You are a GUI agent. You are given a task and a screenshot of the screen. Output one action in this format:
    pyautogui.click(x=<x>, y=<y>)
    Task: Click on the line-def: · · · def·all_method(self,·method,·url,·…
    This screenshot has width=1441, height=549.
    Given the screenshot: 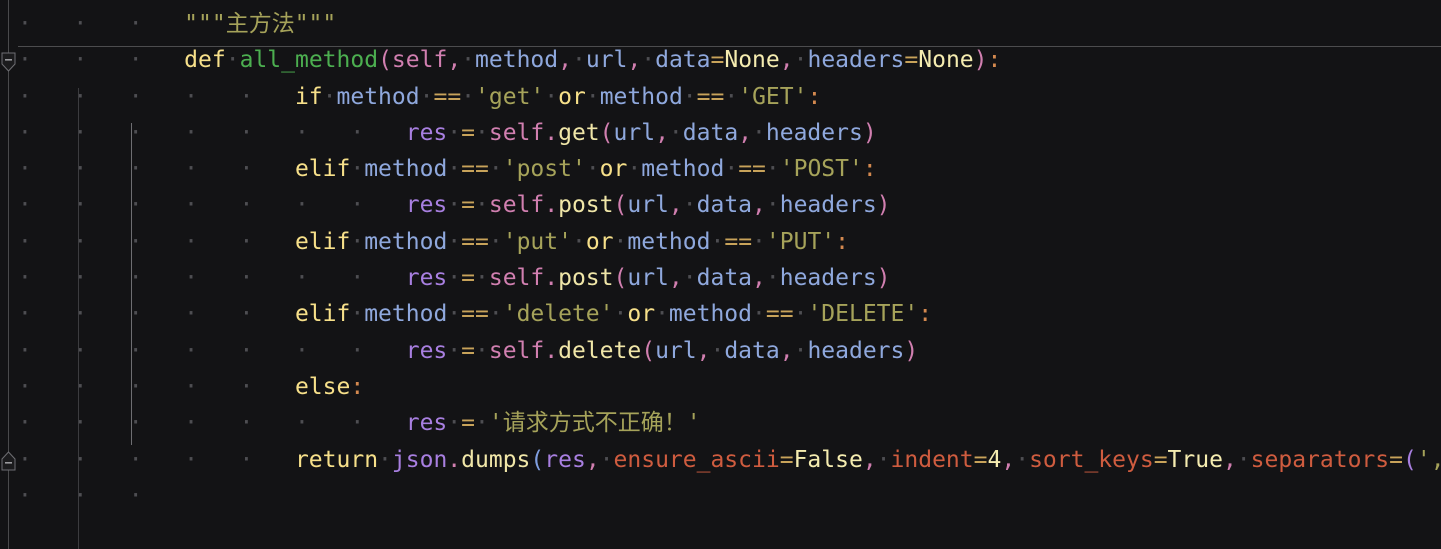 What is the action you would take?
    pyautogui.click(x=720, y=60)
    